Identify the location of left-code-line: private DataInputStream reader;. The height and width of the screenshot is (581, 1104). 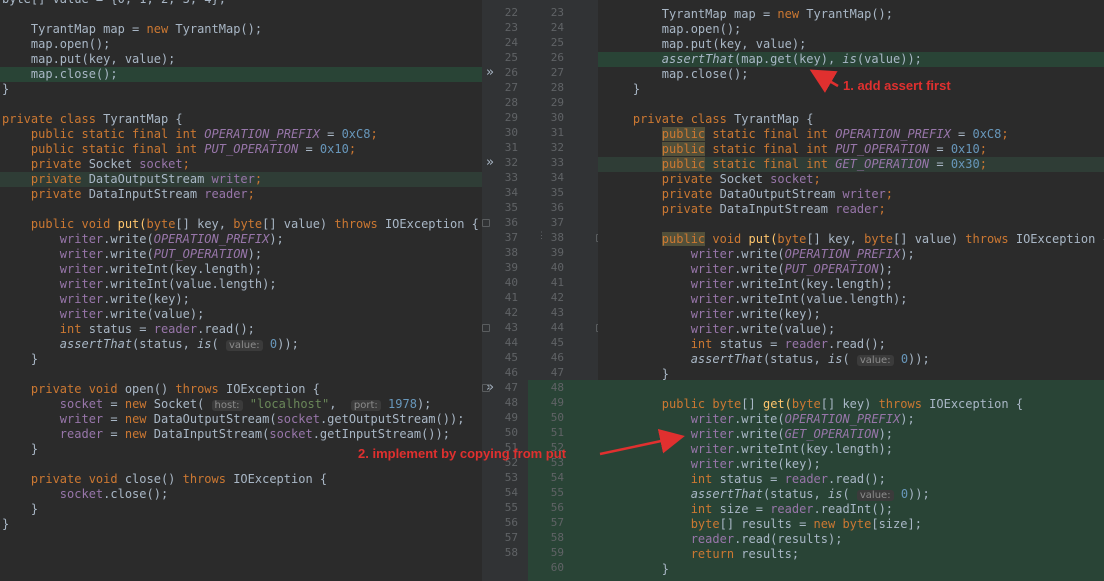
(241, 194).